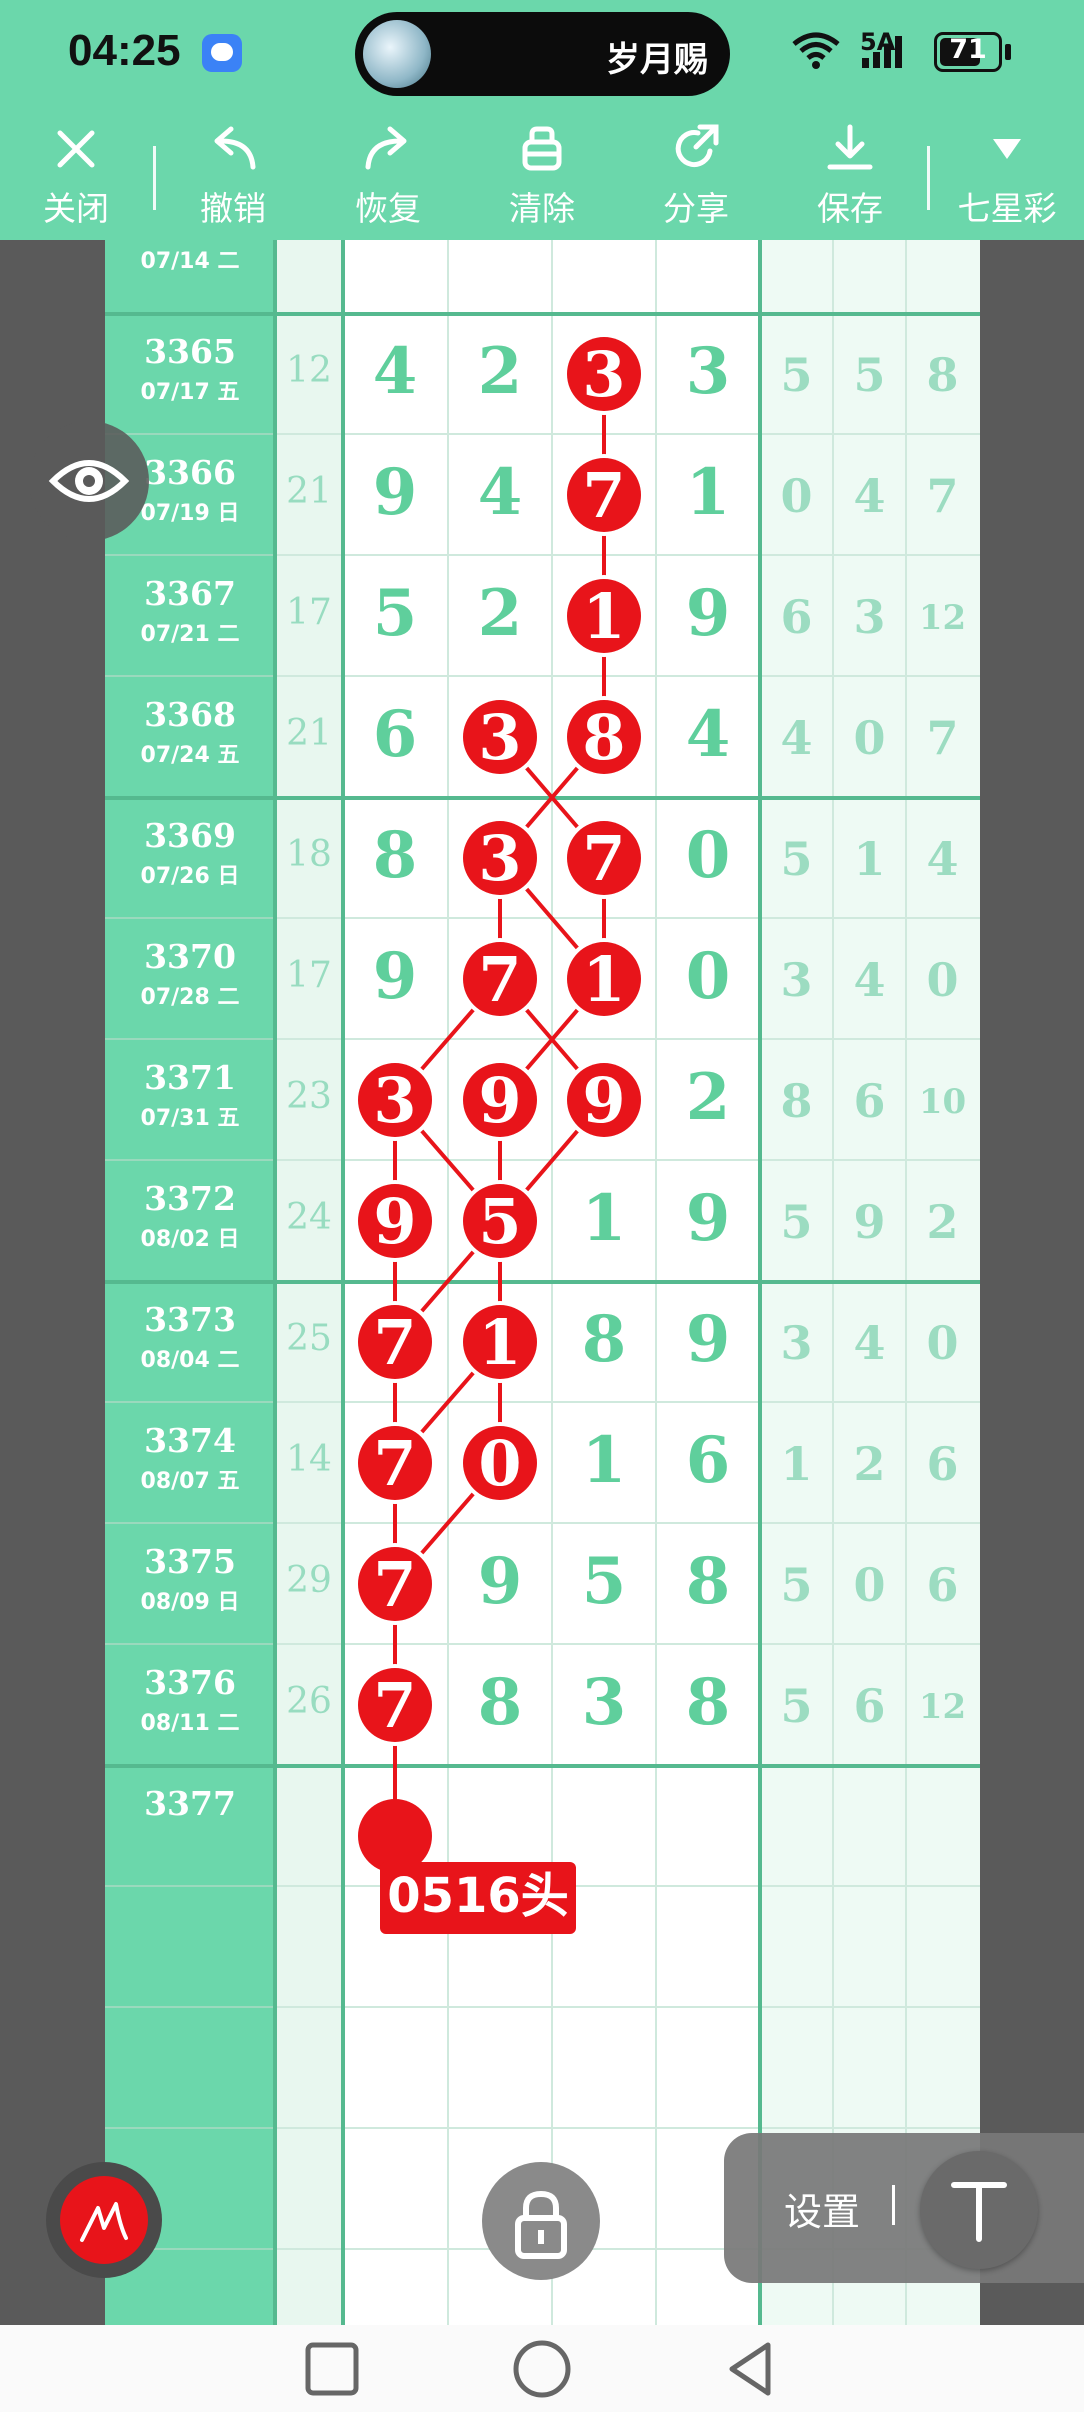 Image resolution: width=1084 pixels, height=2412 pixels. I want to click on pen-tool-button, so click(104, 2220).